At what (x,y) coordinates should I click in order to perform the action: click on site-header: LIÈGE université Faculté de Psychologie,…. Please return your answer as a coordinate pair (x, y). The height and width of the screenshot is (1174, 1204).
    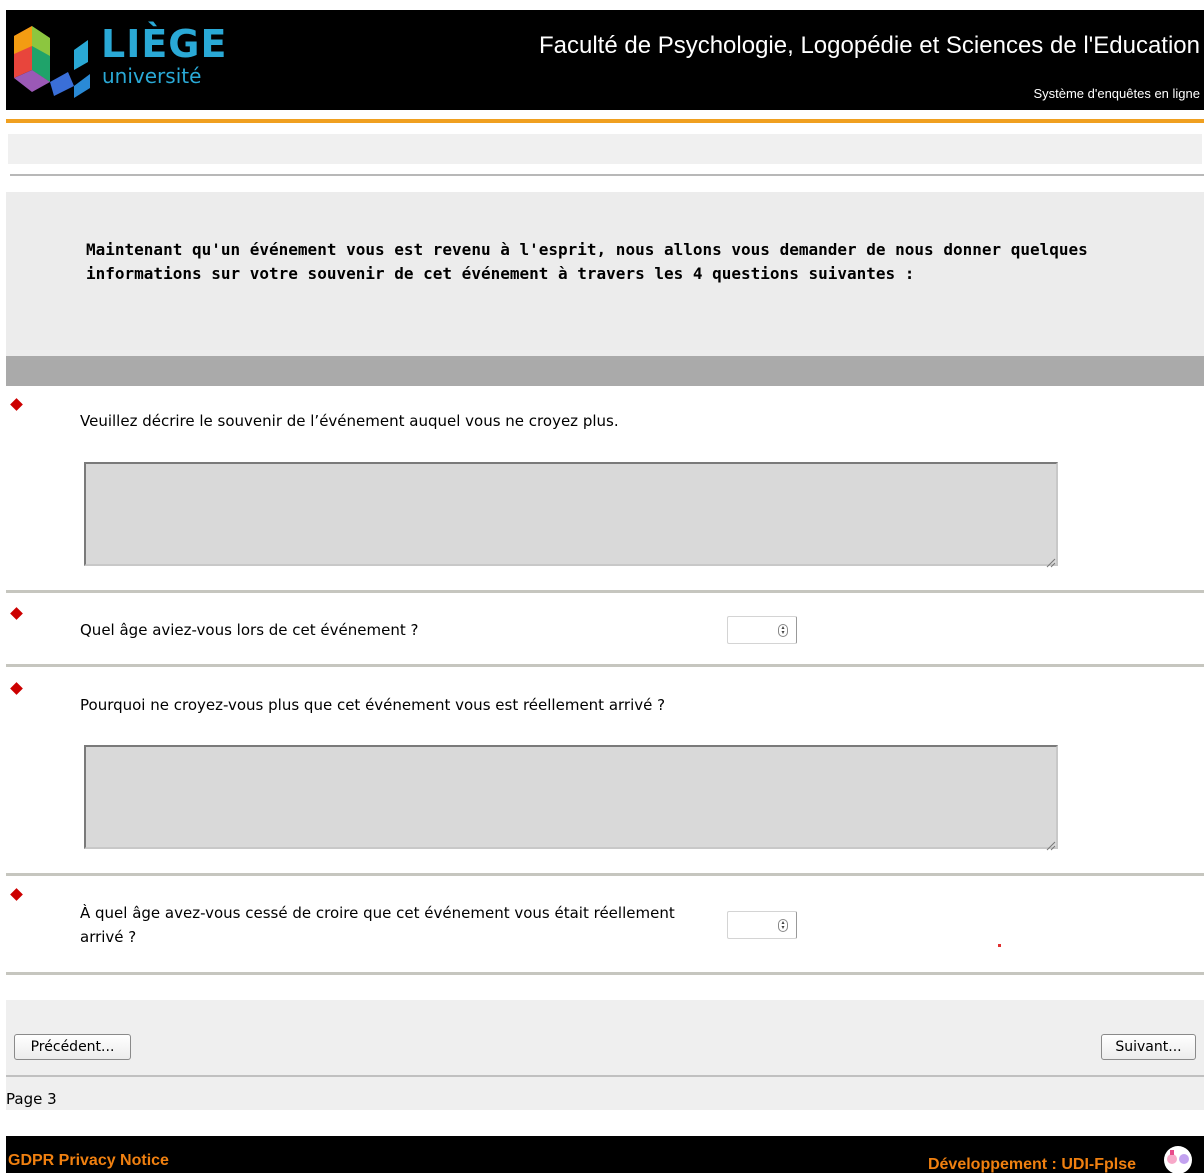
    Looking at the image, I should click on (605, 60).